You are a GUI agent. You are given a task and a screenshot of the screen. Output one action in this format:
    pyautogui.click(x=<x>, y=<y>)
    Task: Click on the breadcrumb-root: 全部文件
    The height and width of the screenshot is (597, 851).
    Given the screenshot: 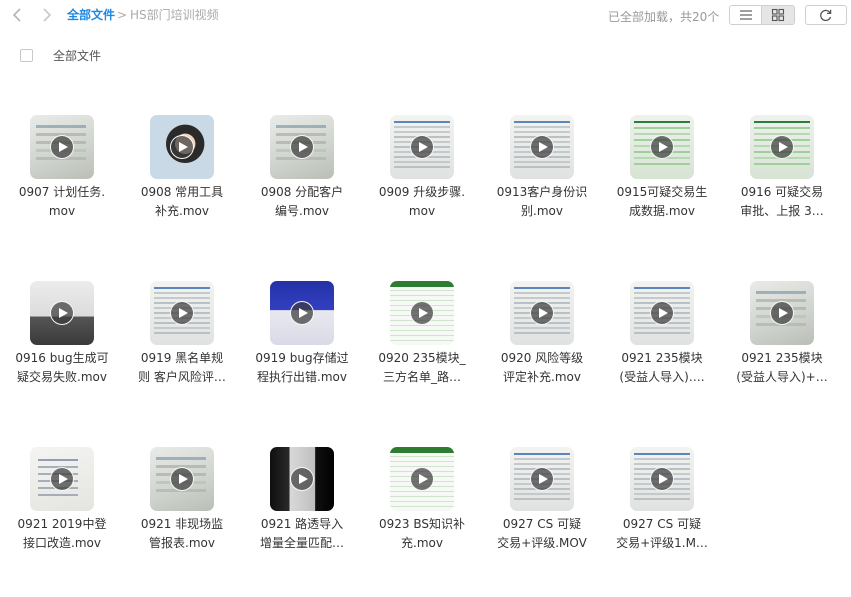 What is the action you would take?
    pyautogui.click(x=91, y=15)
    